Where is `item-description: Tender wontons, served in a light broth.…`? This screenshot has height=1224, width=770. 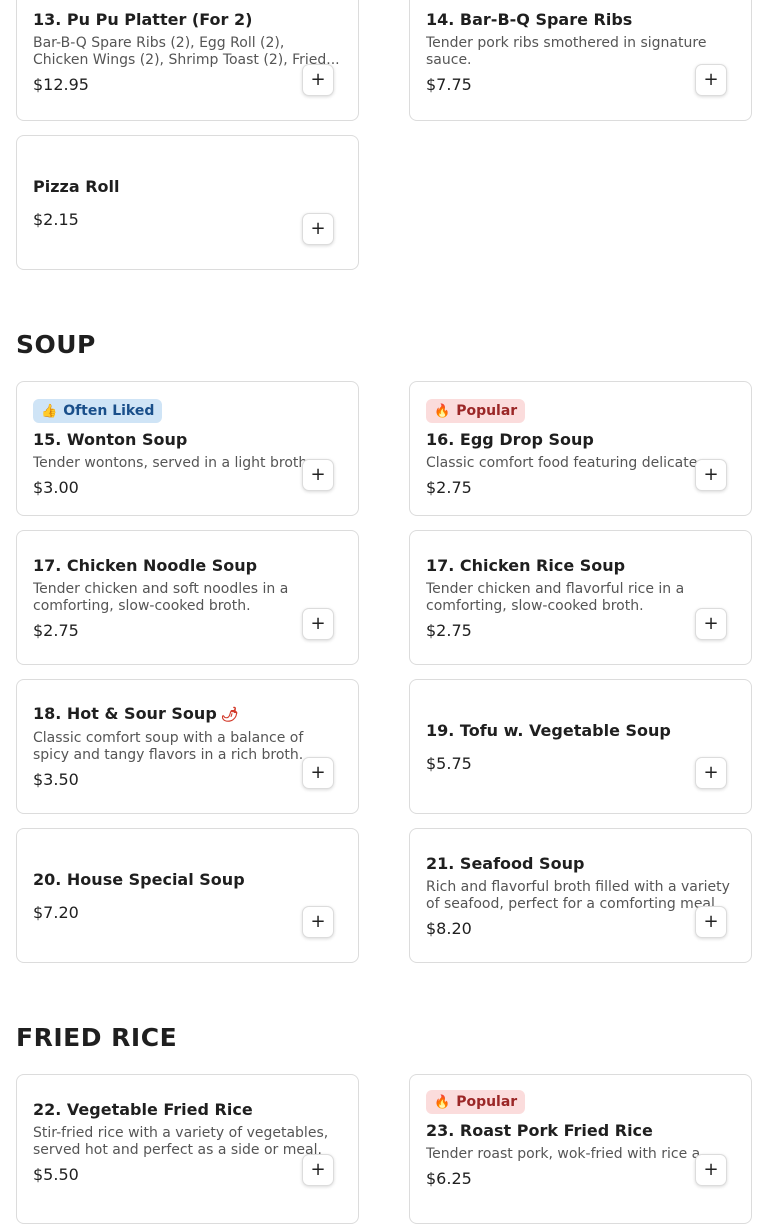
item-description: Tender wontons, served in a light broth.… is located at coordinates (177, 463).